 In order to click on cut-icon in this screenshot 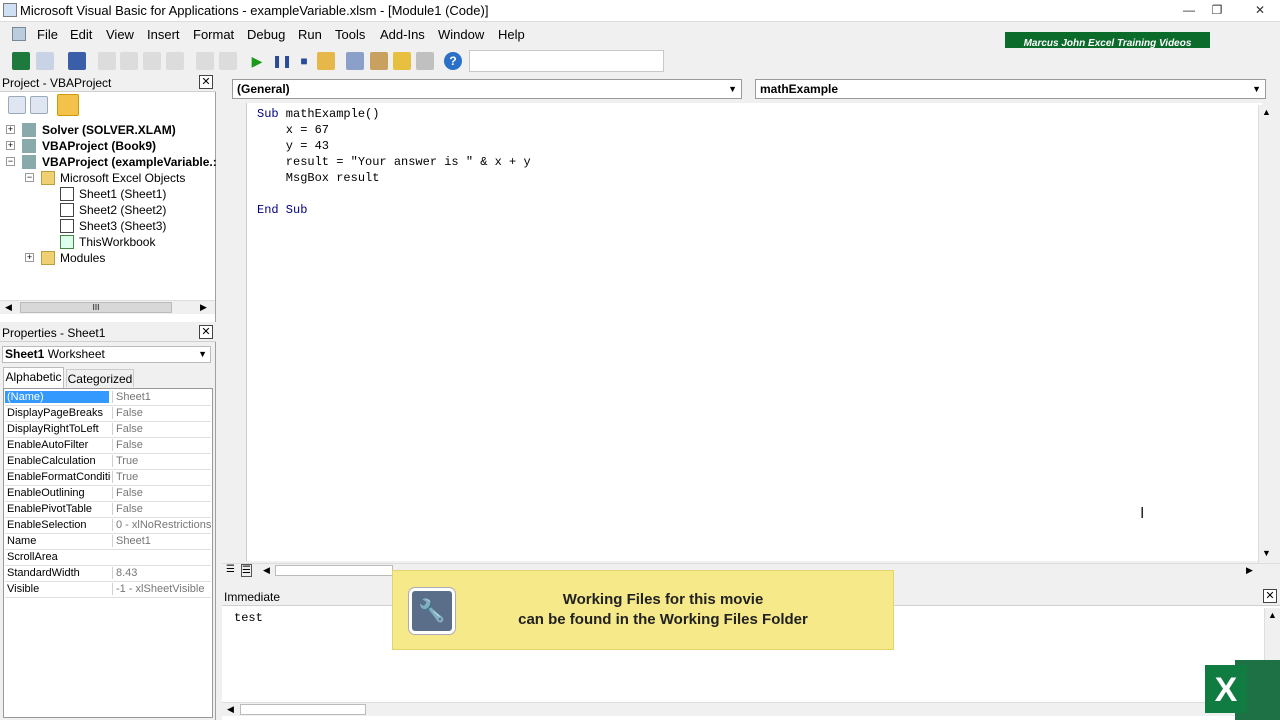, I will do `click(107, 61)`.